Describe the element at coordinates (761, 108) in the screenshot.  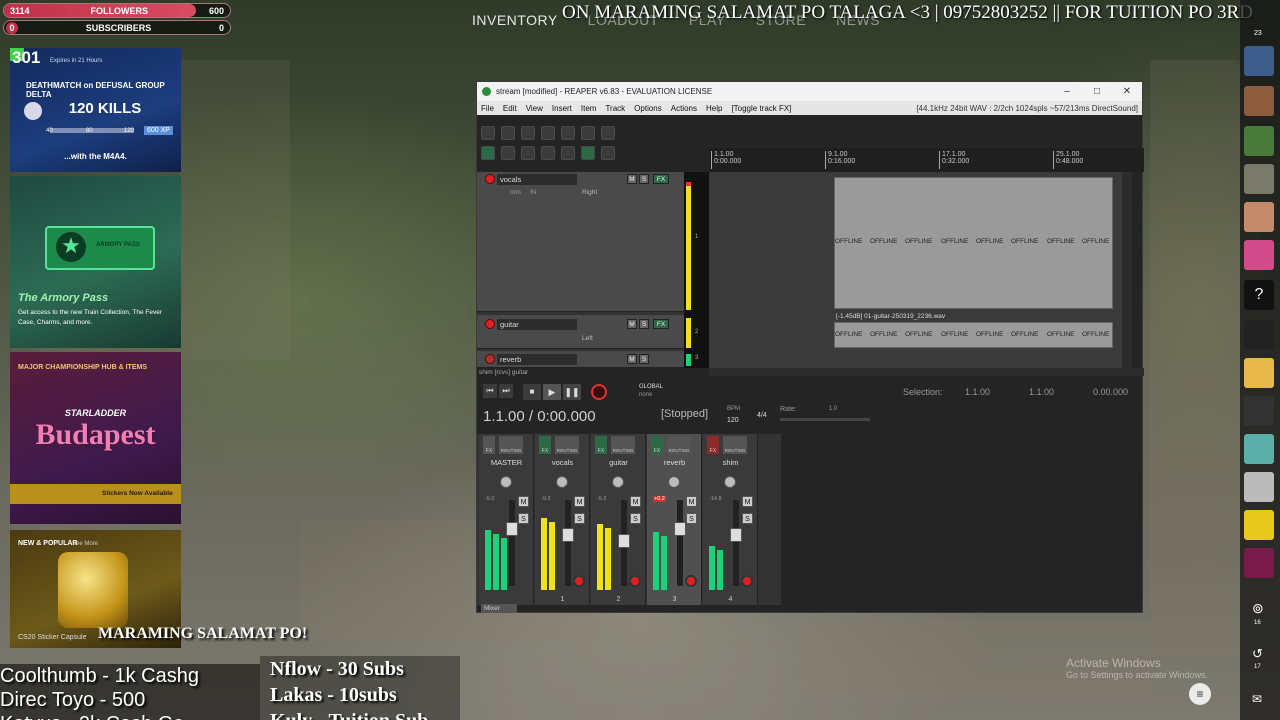
I see `menu-toggle-fx: [Toggle track FX]` at that location.